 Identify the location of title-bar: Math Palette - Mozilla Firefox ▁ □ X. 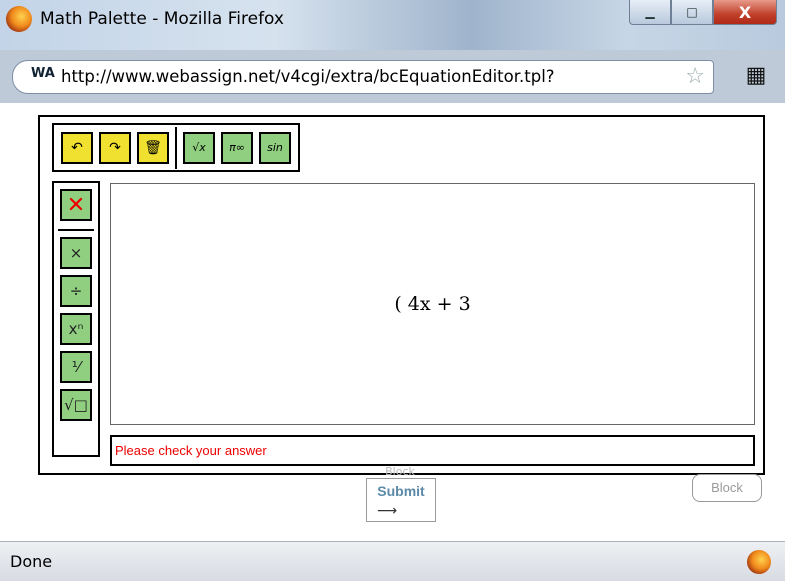
(392, 25).